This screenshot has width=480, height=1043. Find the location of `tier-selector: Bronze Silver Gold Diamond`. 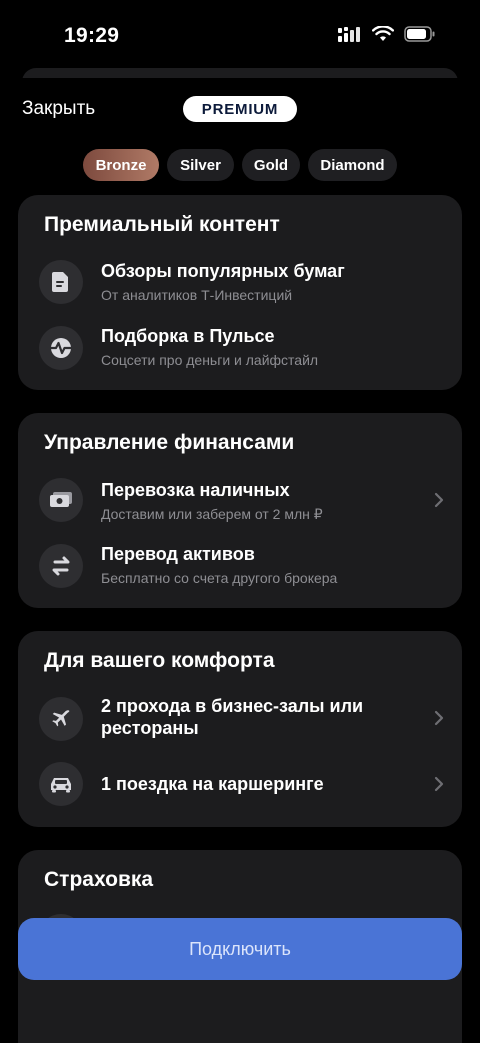

tier-selector: Bronze Silver Gold Diamond is located at coordinates (240, 165).